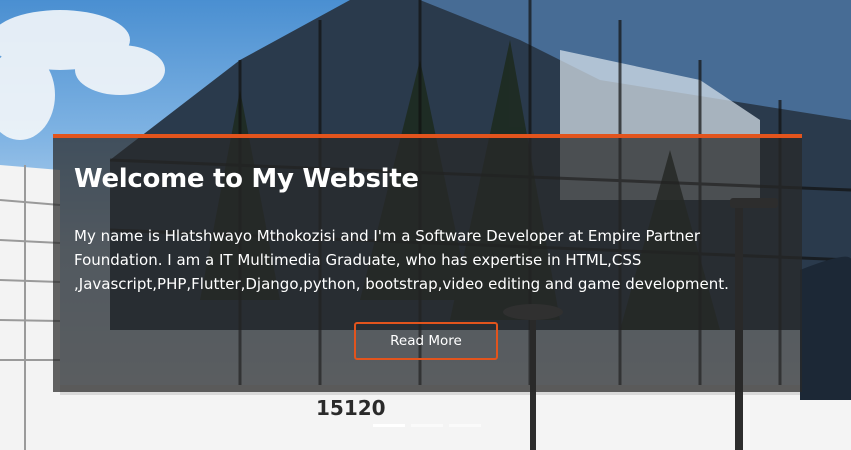 The height and width of the screenshot is (450, 851). What do you see at coordinates (426, 341) in the screenshot?
I see `read-more-button: Read More` at bounding box center [426, 341].